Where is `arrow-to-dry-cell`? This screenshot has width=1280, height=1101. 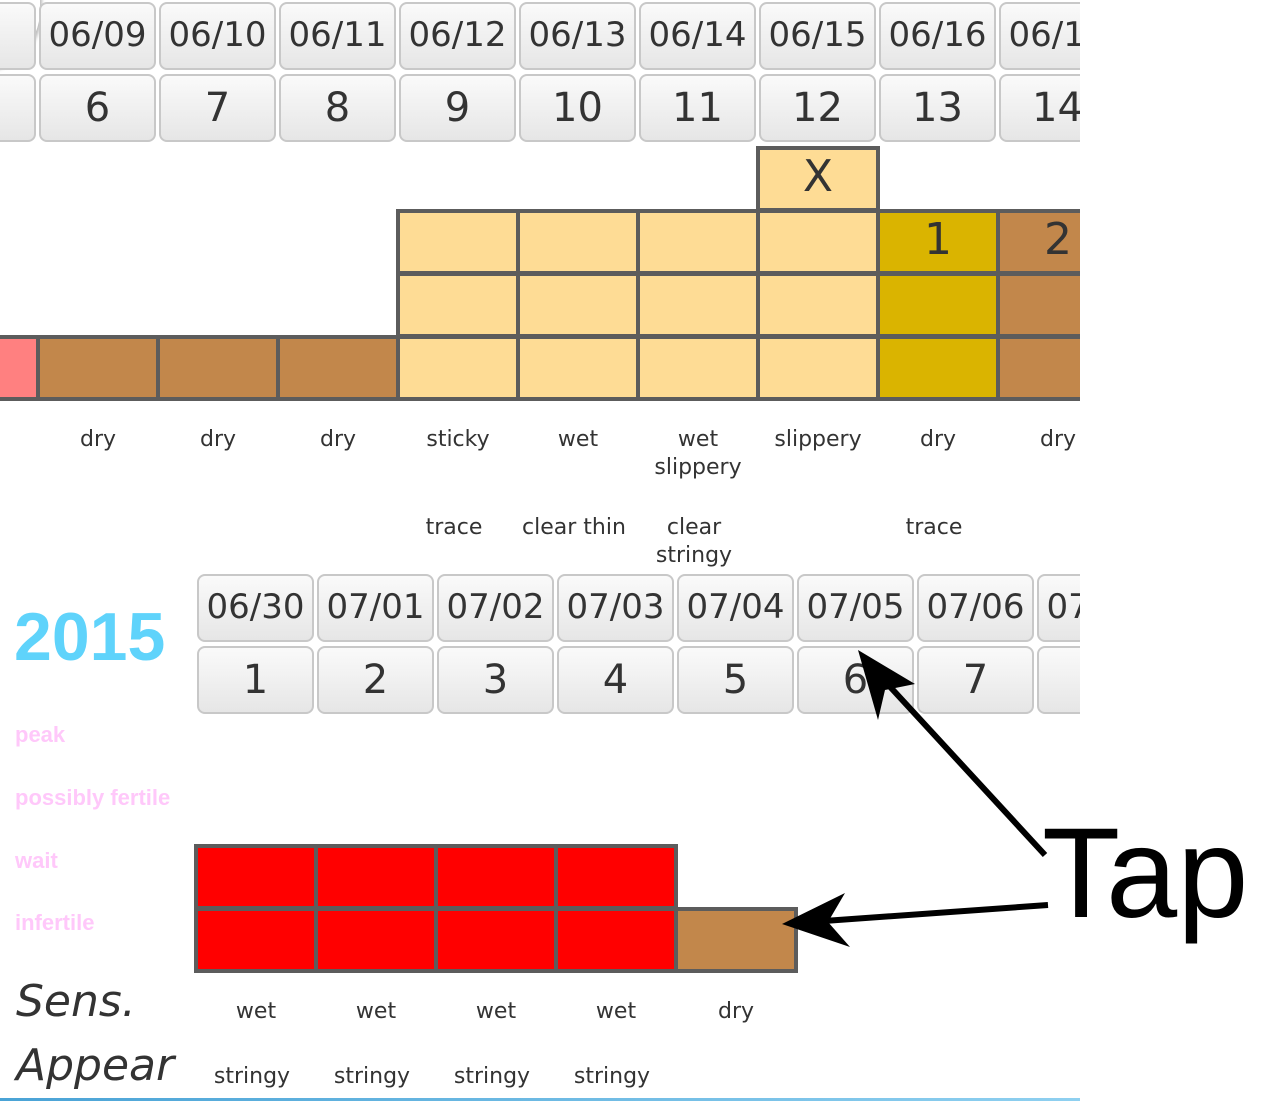 arrow-to-dry-cell is located at coordinates (929, 913).